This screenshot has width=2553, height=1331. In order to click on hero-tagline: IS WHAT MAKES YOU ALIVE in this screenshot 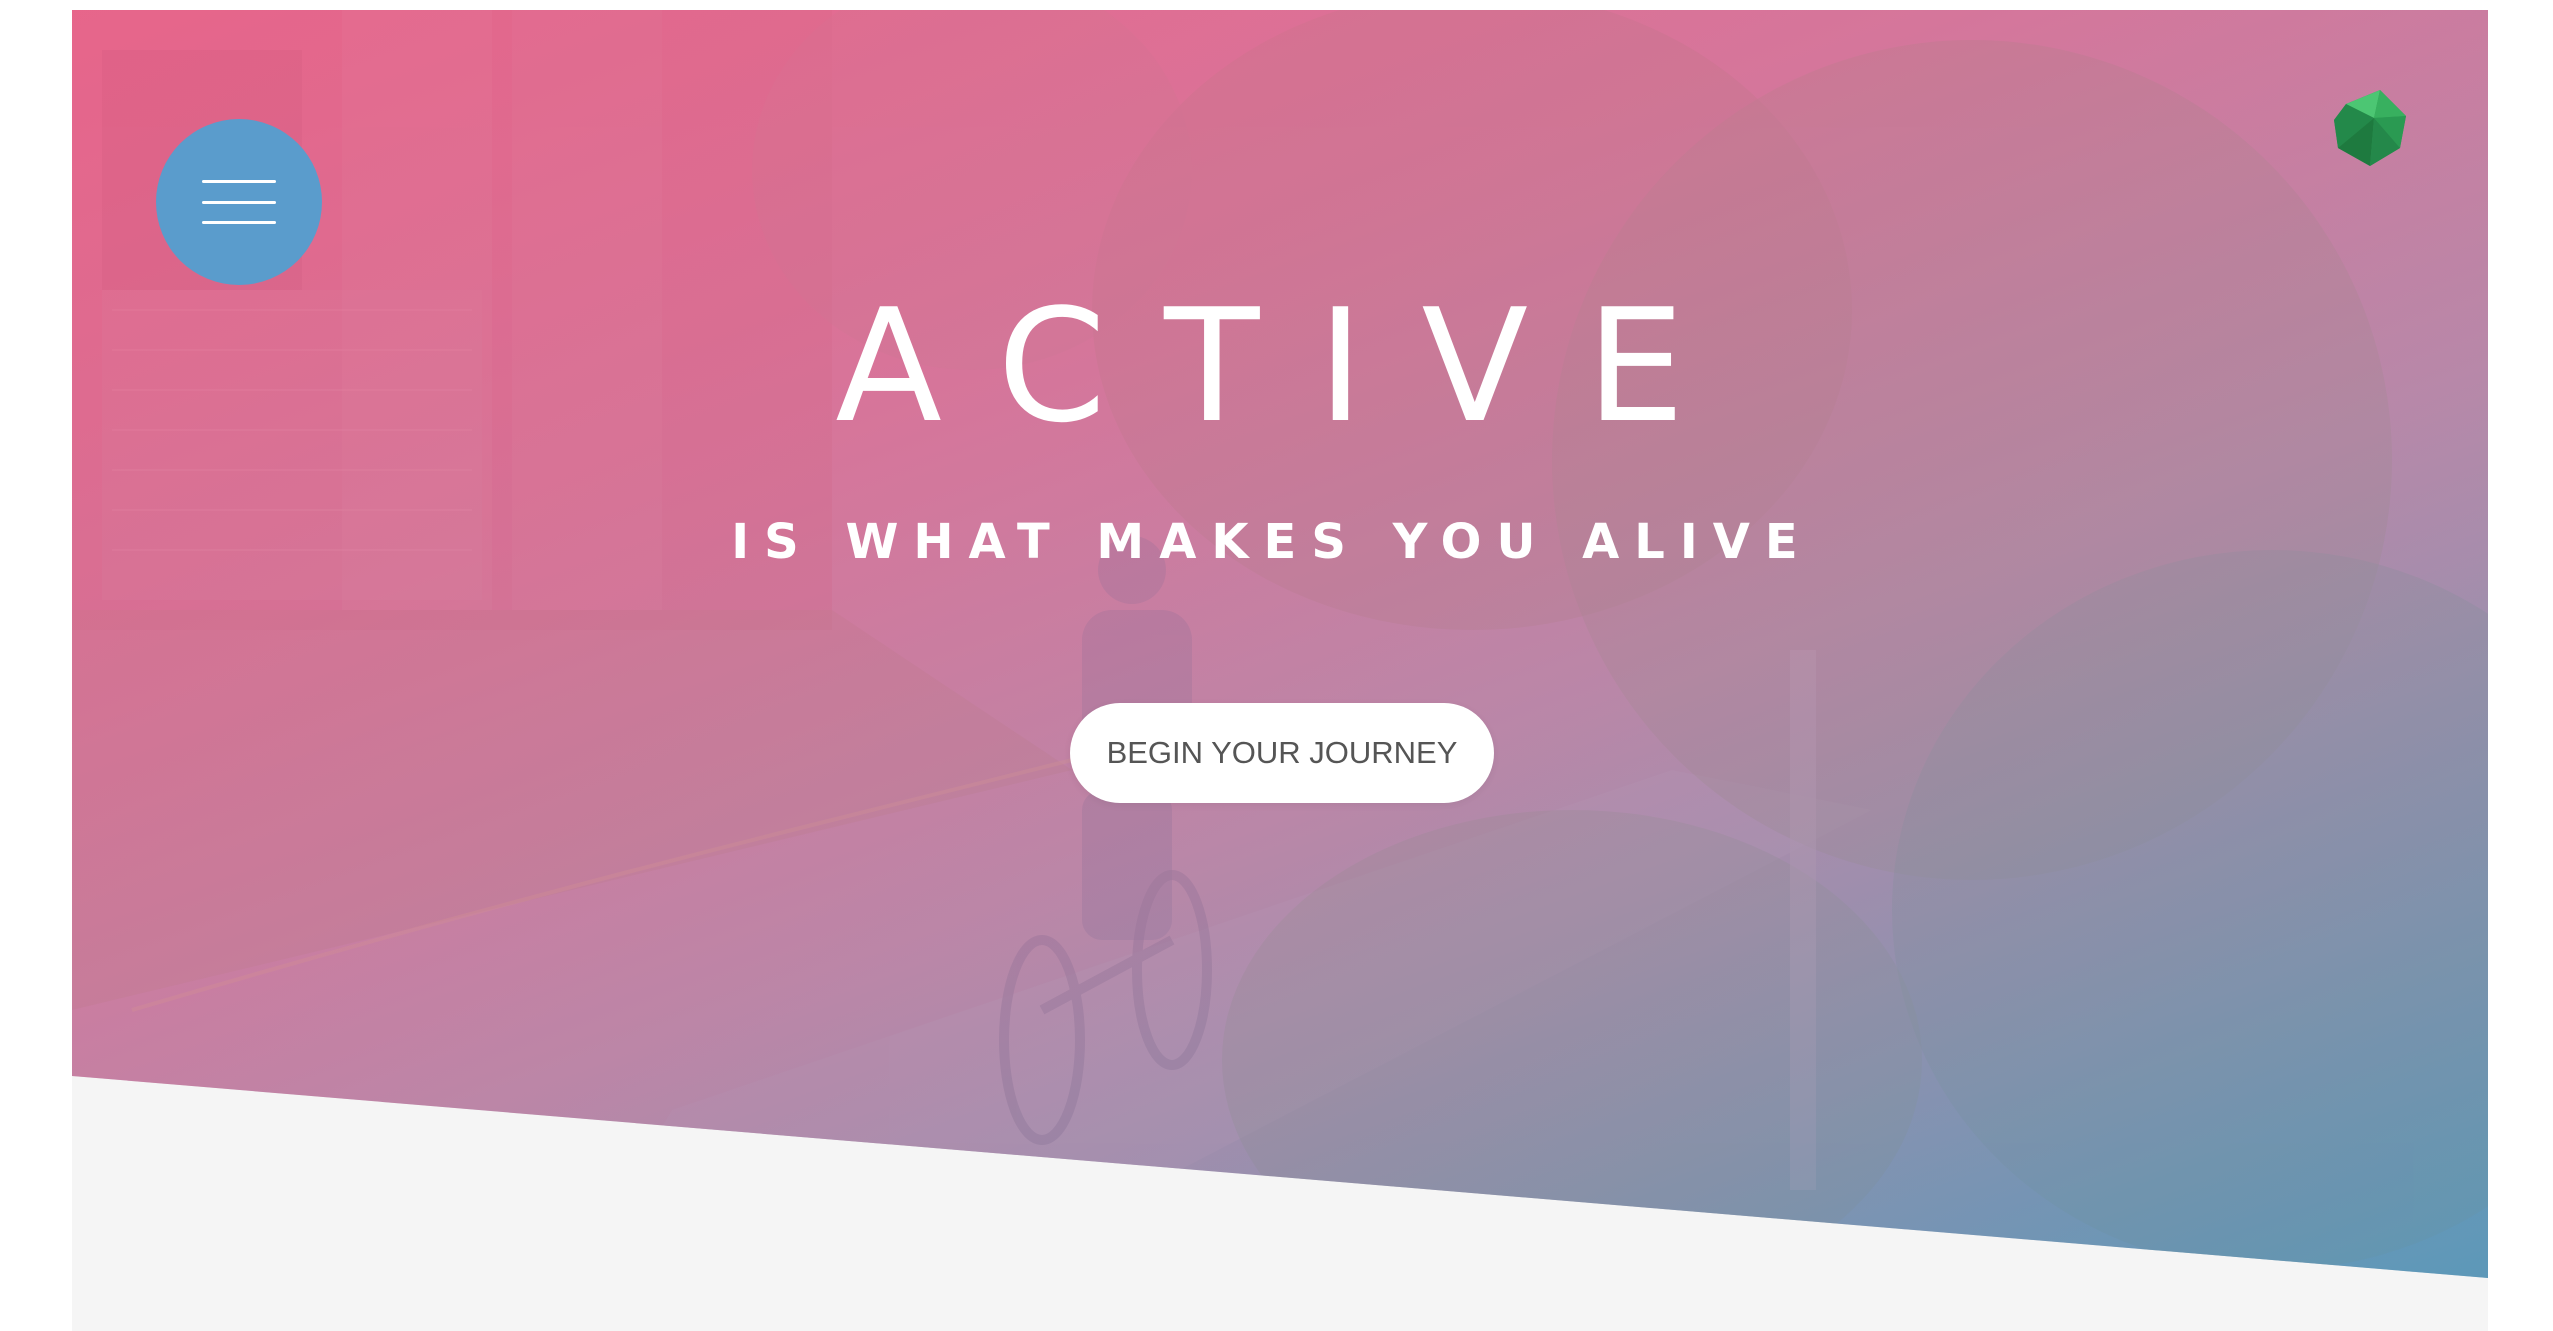, I will do `click(1272, 542)`.